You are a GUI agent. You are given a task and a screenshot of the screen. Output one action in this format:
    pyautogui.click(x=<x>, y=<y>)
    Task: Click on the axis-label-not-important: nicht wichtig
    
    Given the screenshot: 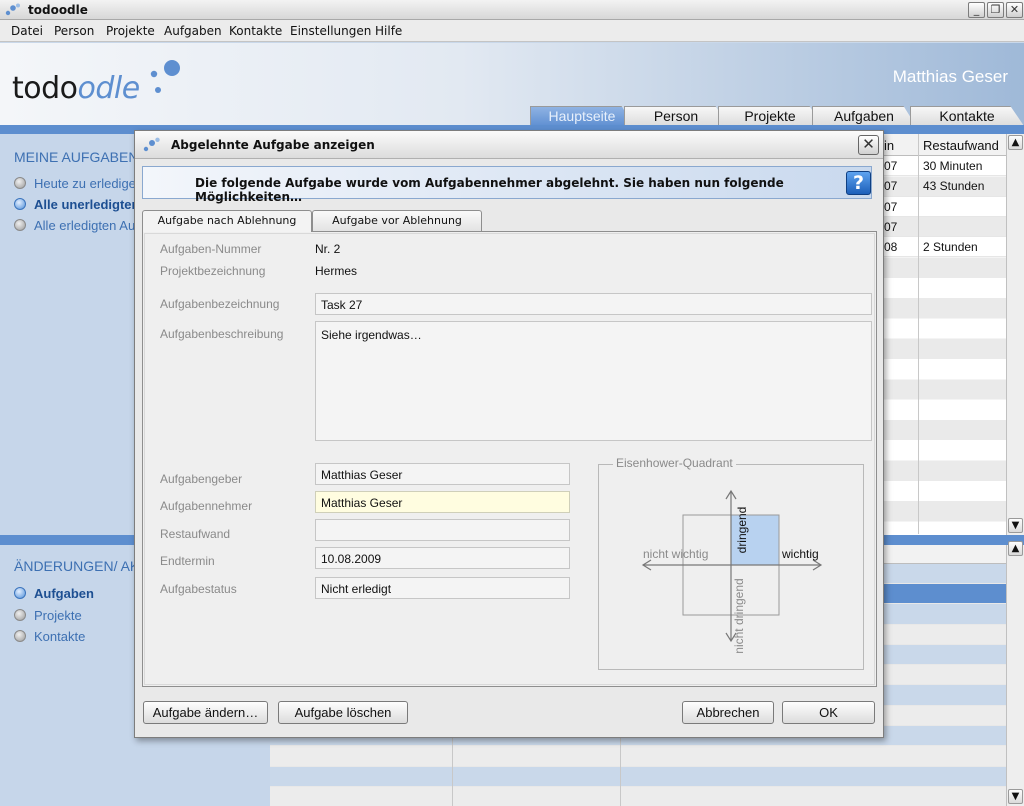 What is the action you would take?
    pyautogui.click(x=676, y=554)
    